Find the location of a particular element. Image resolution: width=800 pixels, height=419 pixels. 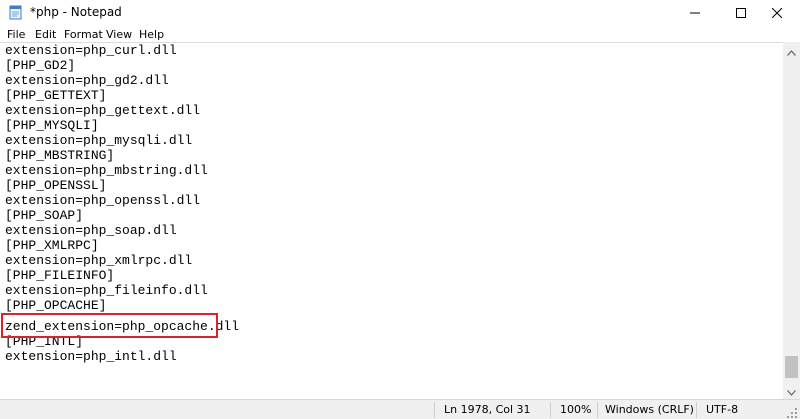

status-encoding: UTF-8 is located at coordinates (722, 409).